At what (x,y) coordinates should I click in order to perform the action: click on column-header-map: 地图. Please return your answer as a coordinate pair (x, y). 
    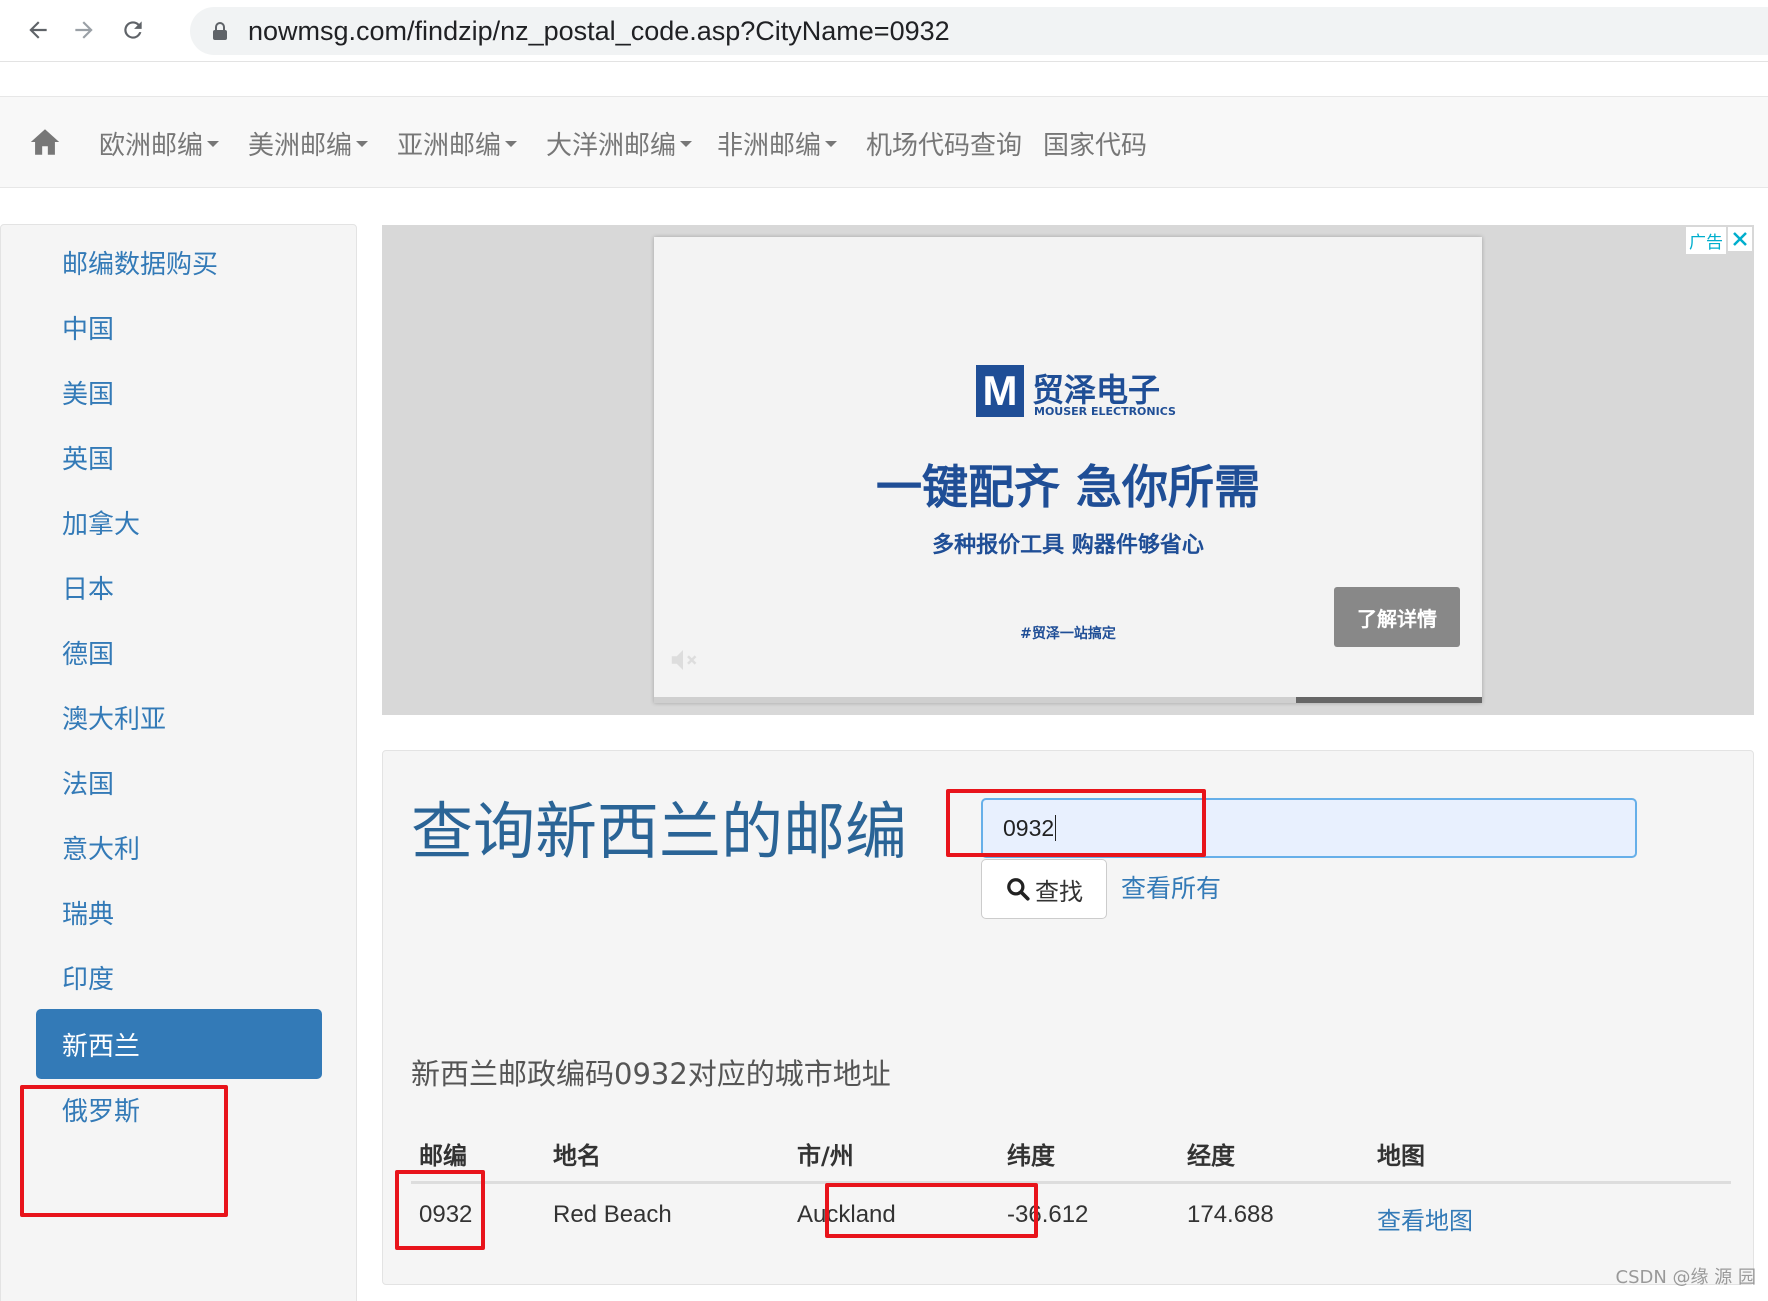
    Looking at the image, I should click on (1401, 1156).